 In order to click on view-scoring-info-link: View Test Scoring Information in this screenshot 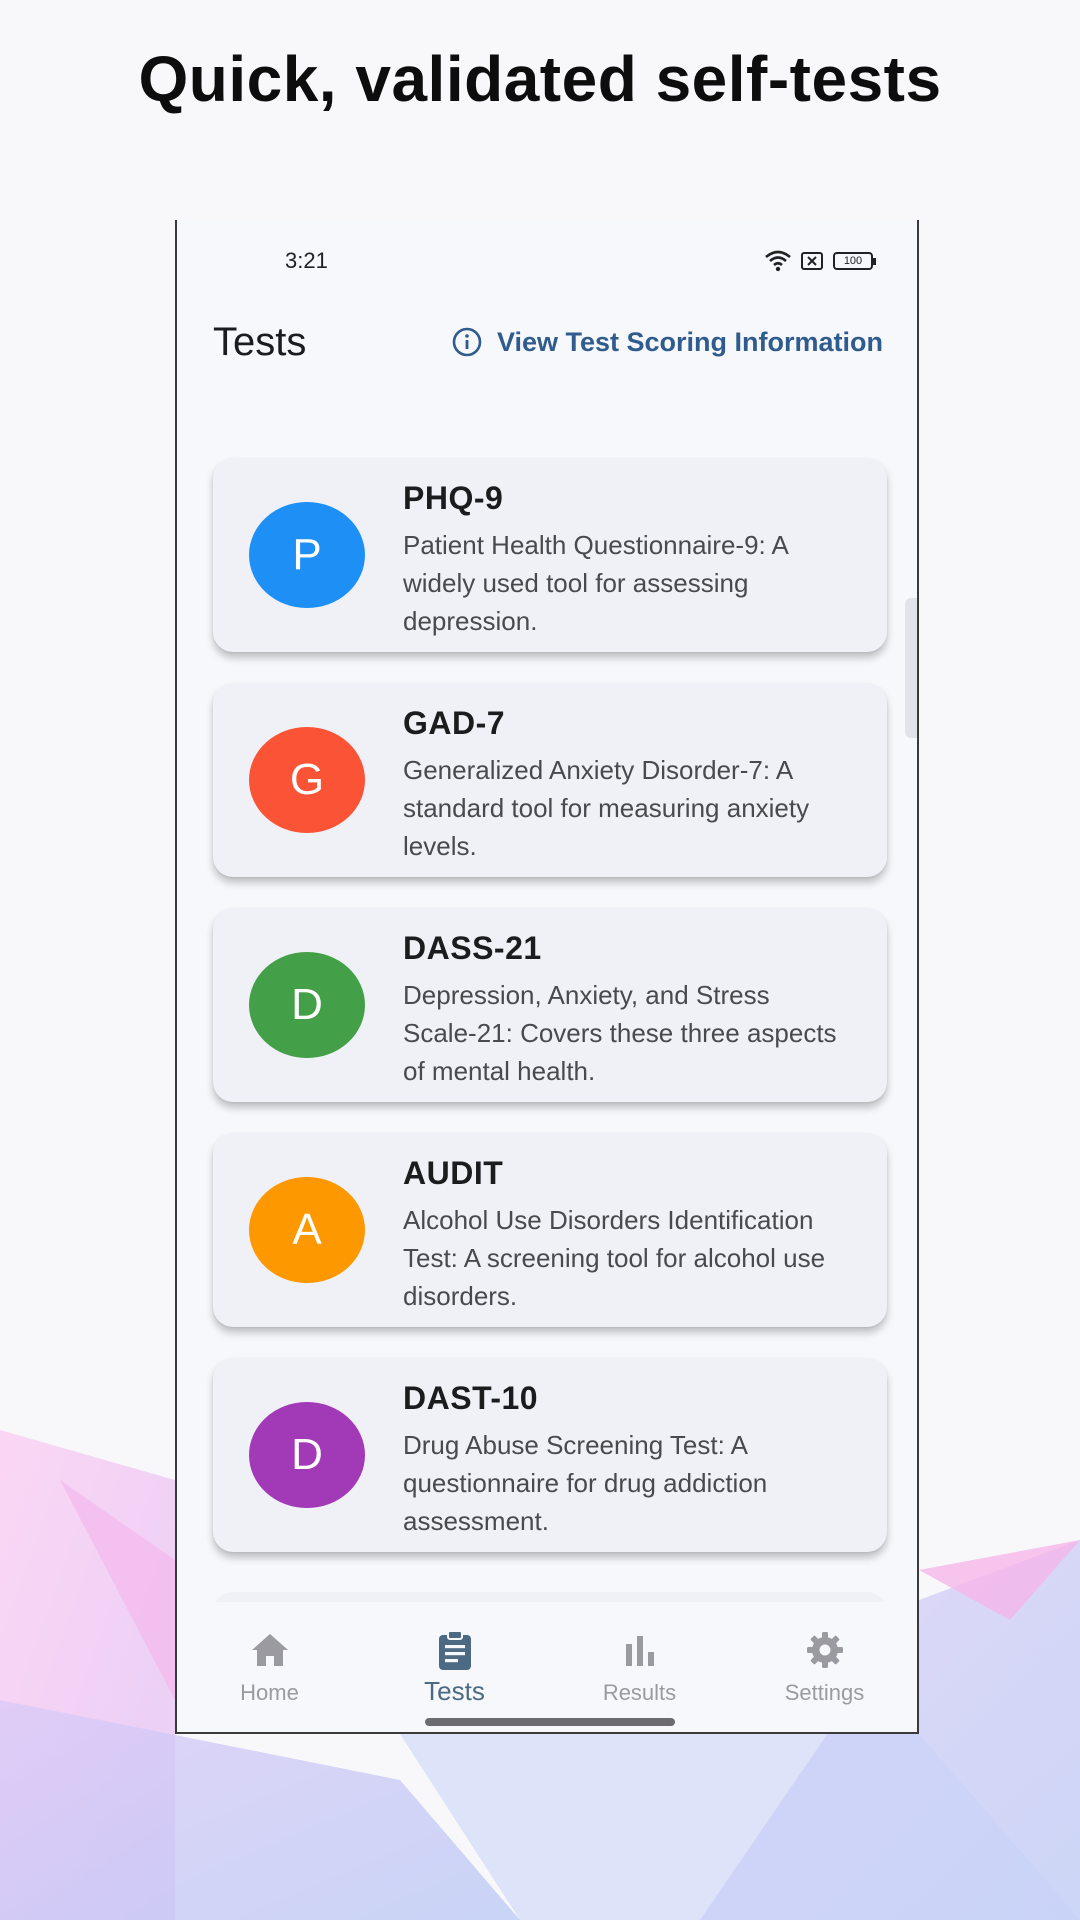, I will do `click(667, 342)`.